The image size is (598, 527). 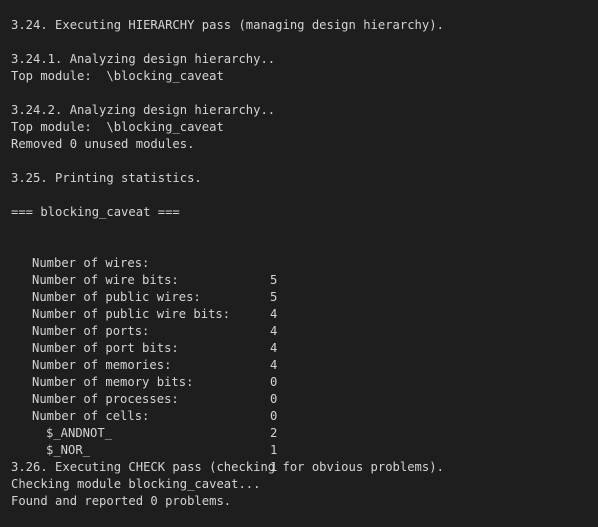 What do you see at coordinates (79, 433) in the screenshot?
I see `cell-type-label: $_ANDNOT_` at bounding box center [79, 433].